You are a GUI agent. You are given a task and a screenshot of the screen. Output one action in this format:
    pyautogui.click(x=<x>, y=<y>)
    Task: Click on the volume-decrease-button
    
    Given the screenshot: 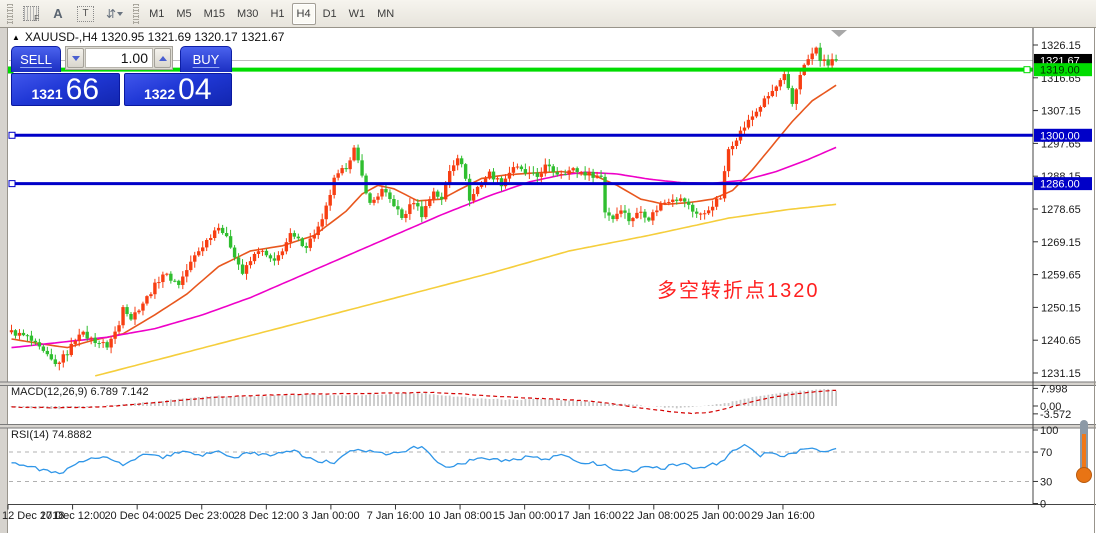 What is the action you would take?
    pyautogui.click(x=75, y=58)
    